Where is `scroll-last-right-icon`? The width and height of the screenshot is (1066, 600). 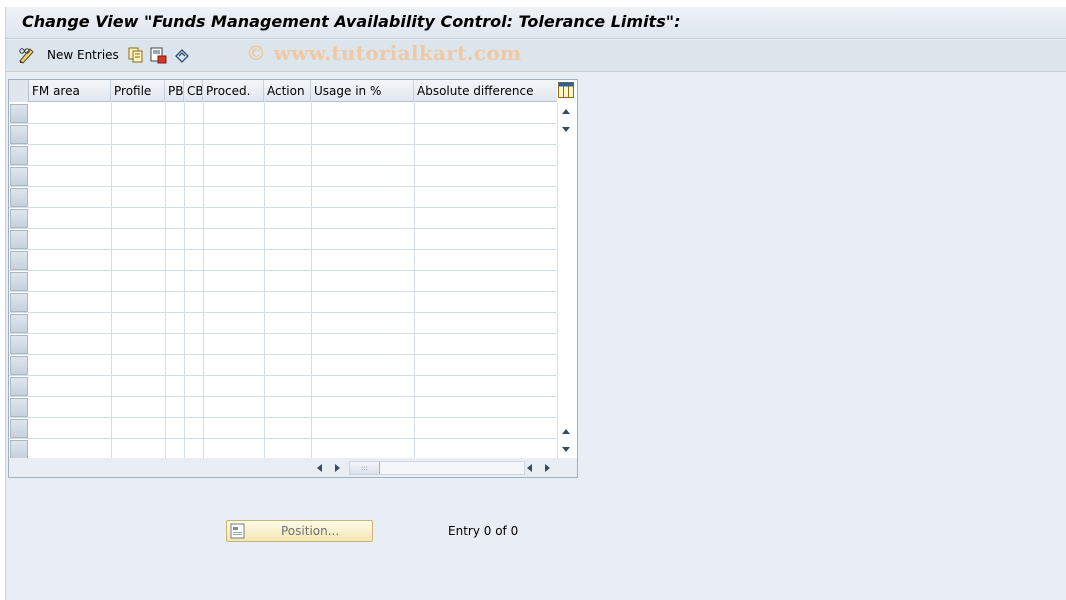 scroll-last-right-icon is located at coordinates (547, 468).